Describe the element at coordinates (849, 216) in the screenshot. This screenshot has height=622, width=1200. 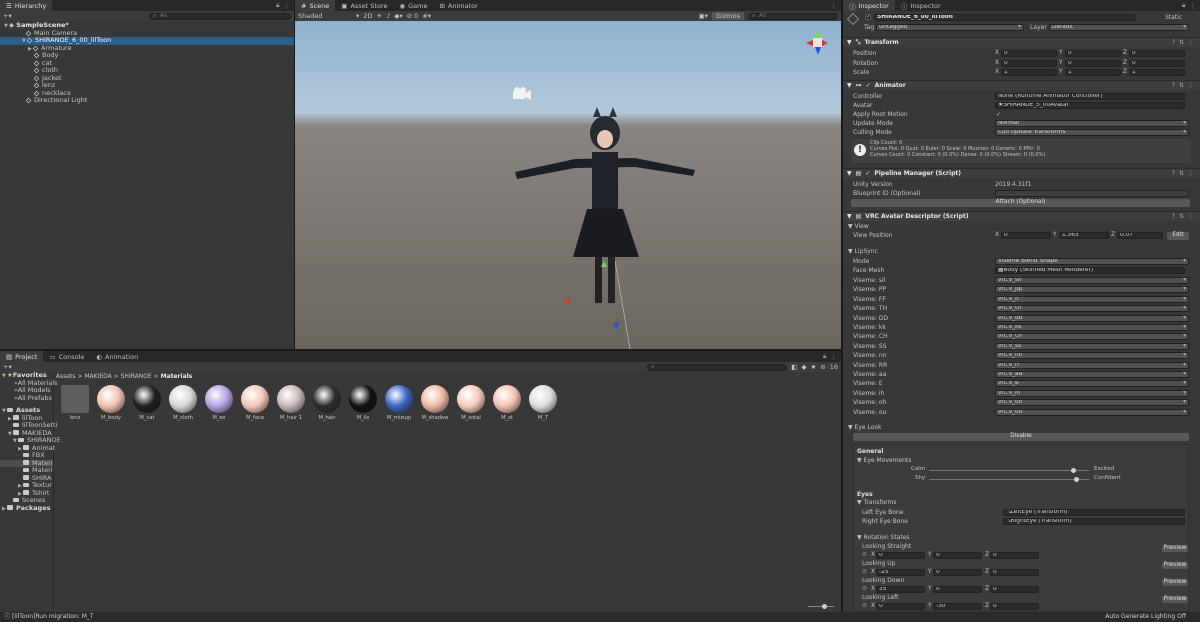
I see `foldout-icon: ▼` at that location.